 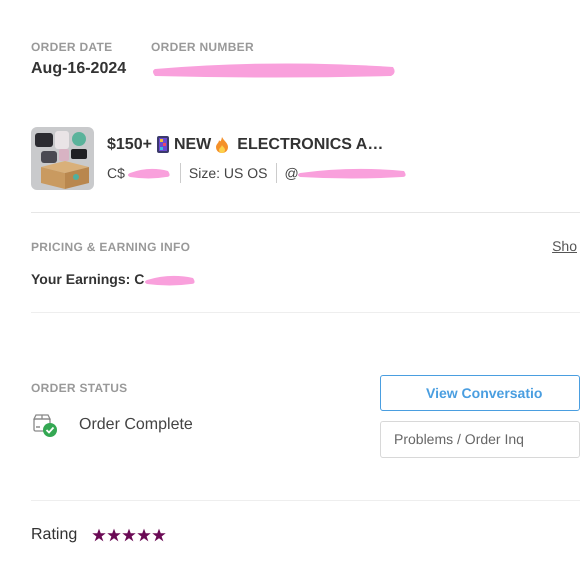 I want to click on seller-handle: @, so click(x=291, y=173).